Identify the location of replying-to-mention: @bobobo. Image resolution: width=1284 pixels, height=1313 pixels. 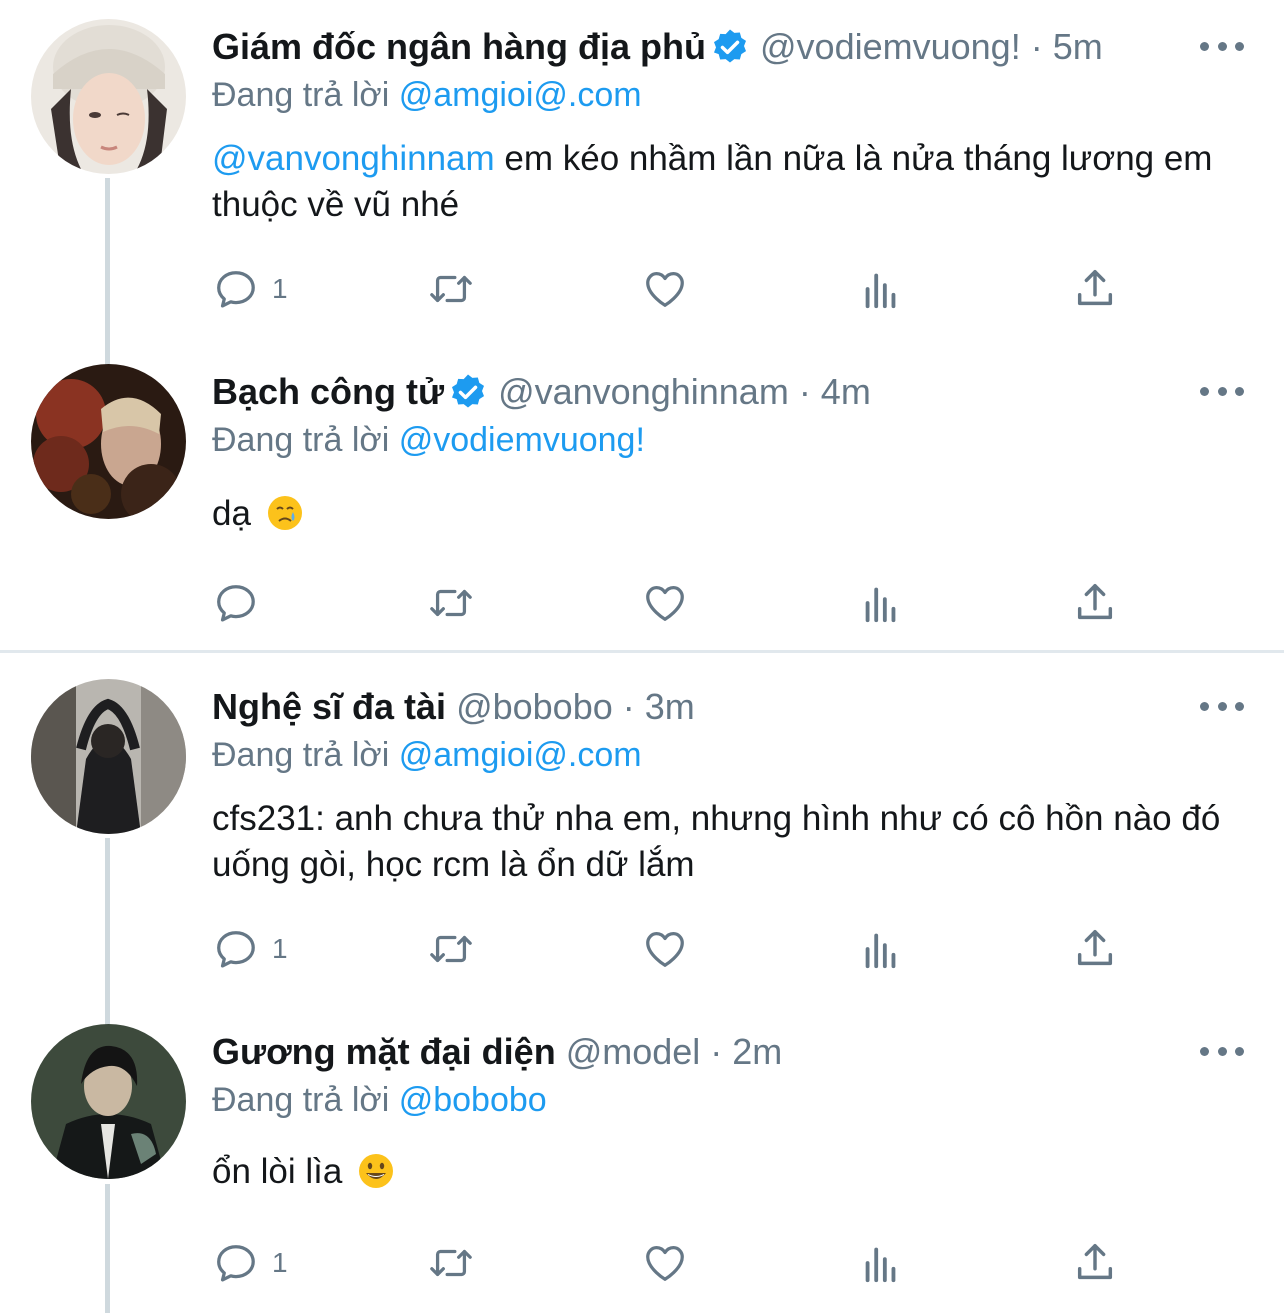
(473, 1100).